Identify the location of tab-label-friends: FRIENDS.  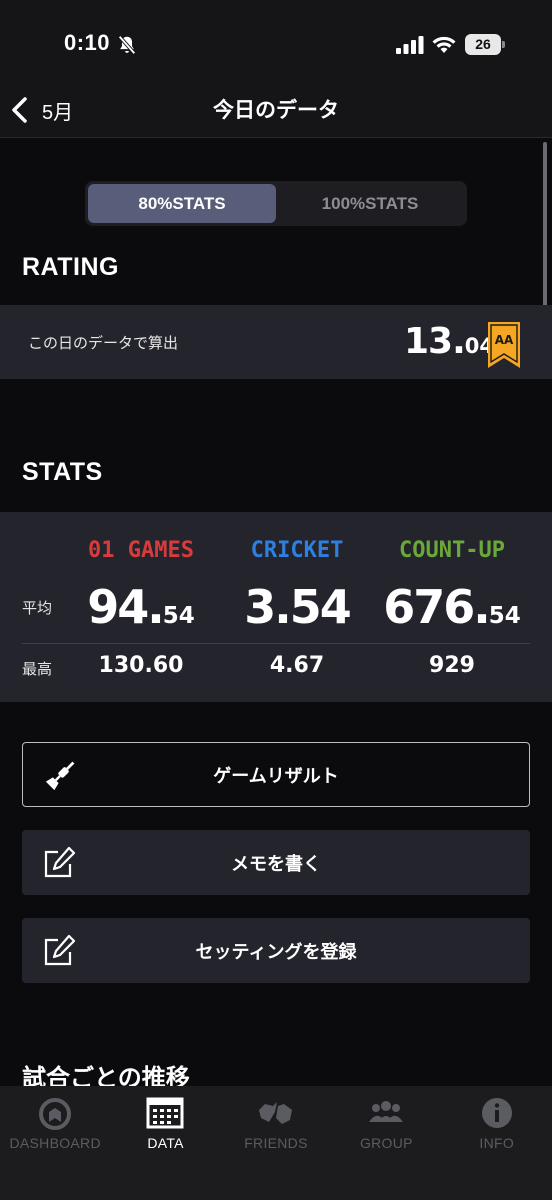
(276, 1143).